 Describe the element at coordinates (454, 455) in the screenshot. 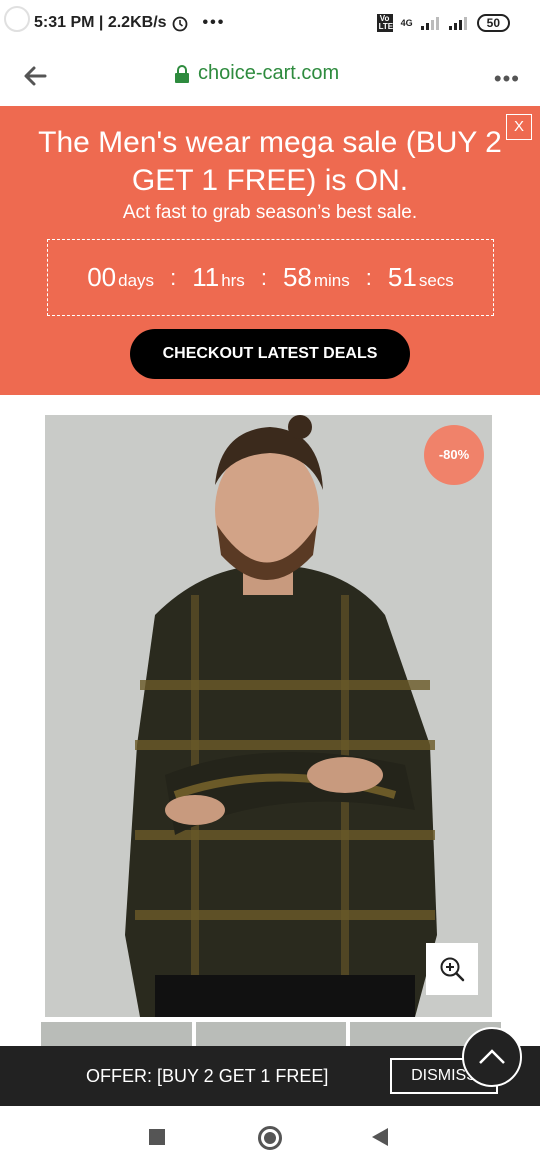

I see `discount-badge: -80%` at that location.